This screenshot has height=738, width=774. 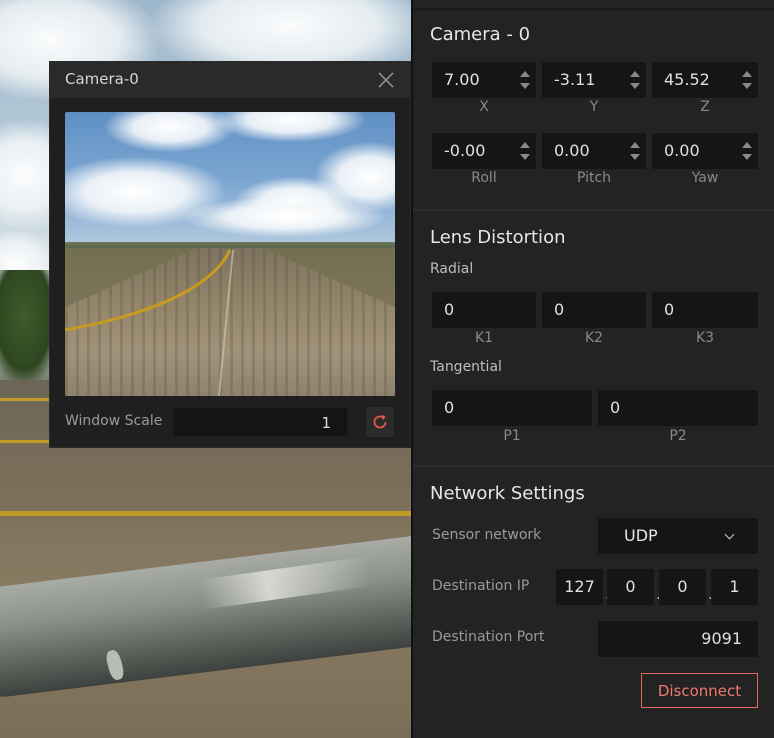 I want to click on label-k2: K2, so click(x=594, y=338).